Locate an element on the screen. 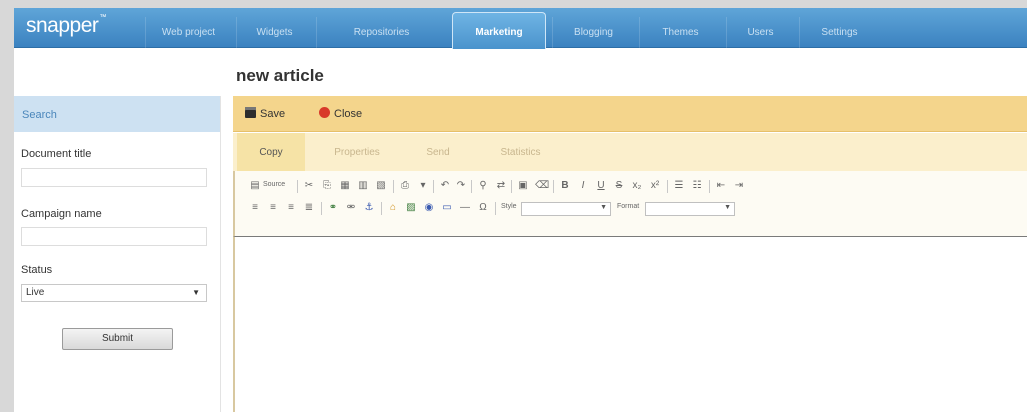 This screenshot has height=412, width=1027. select-all-icon: ▣ is located at coordinates (523, 186).